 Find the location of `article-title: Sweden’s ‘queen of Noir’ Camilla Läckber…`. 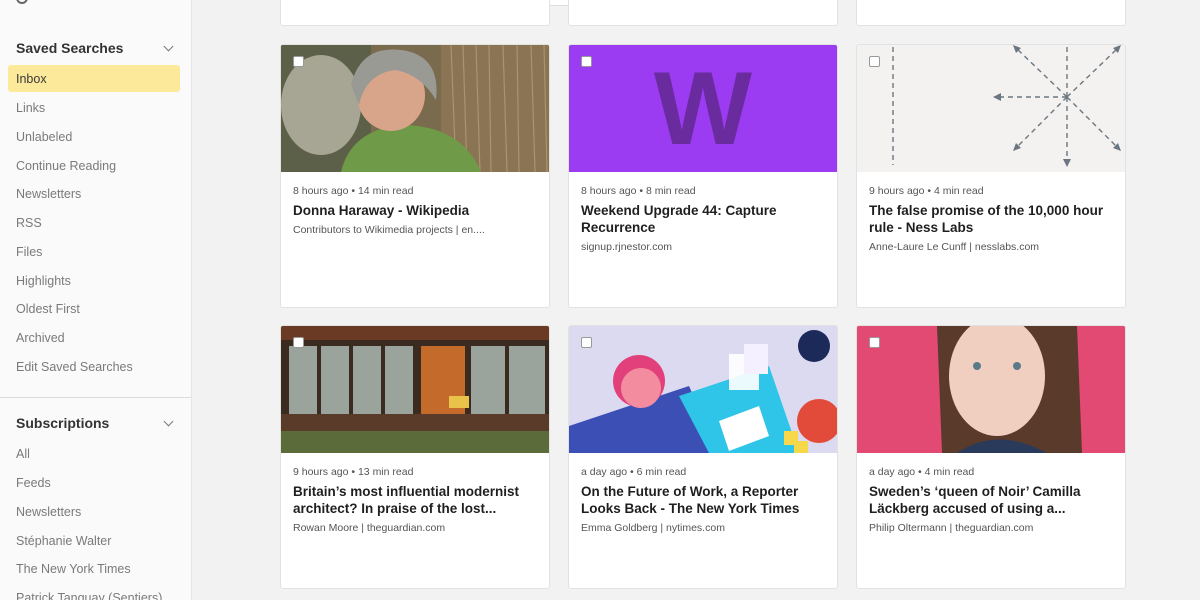

article-title: Sweden’s ‘queen of Noir’ Camilla Läckber… is located at coordinates (992, 500).